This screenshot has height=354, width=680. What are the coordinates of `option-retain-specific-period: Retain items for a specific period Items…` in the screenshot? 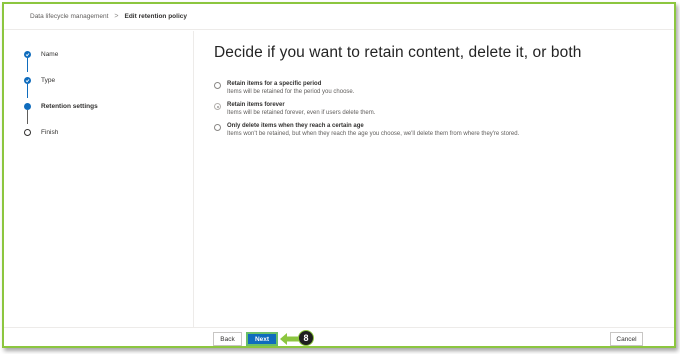 It's located at (434, 88).